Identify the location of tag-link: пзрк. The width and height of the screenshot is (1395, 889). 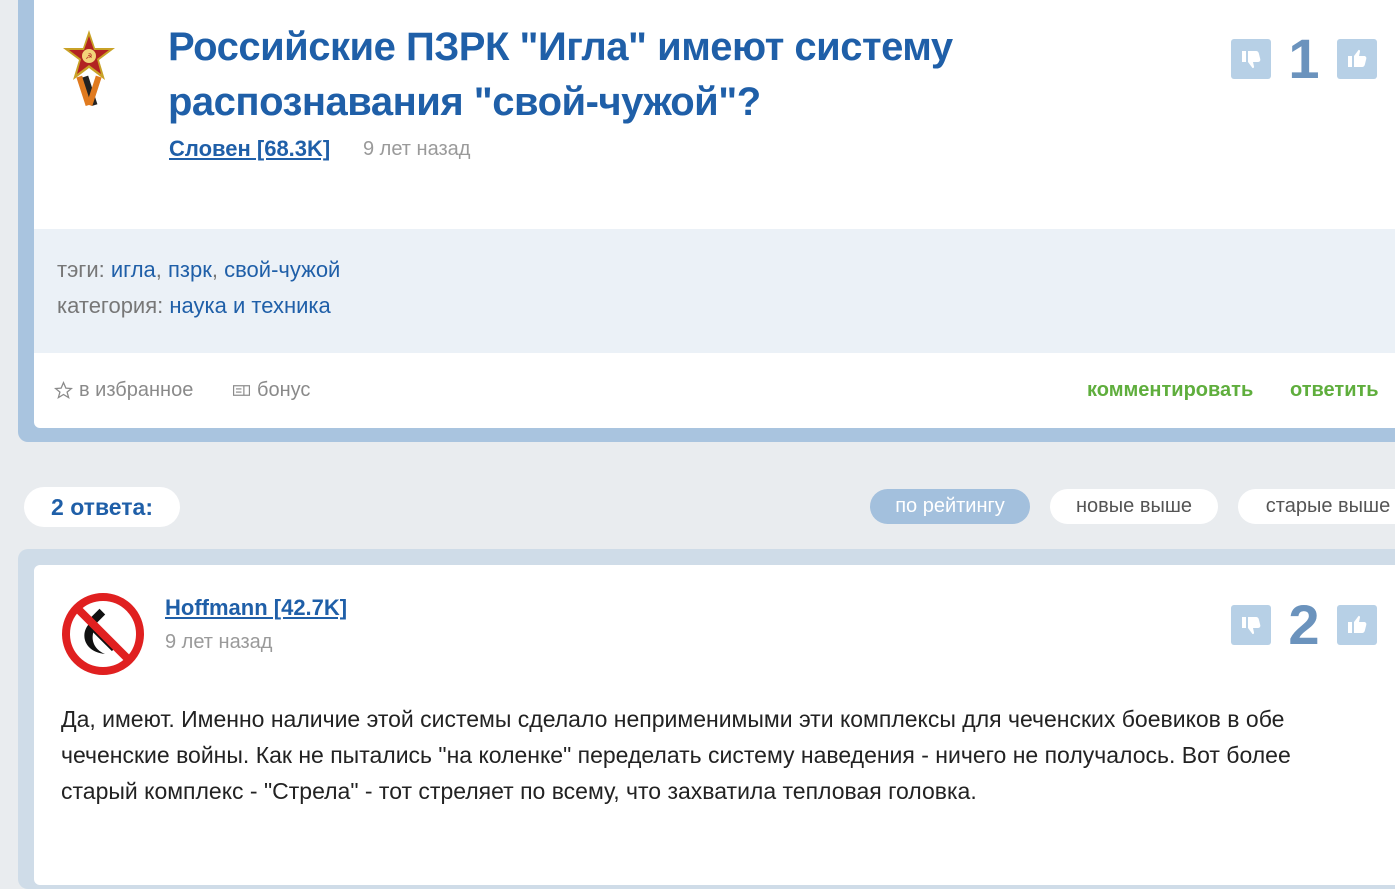
(190, 269).